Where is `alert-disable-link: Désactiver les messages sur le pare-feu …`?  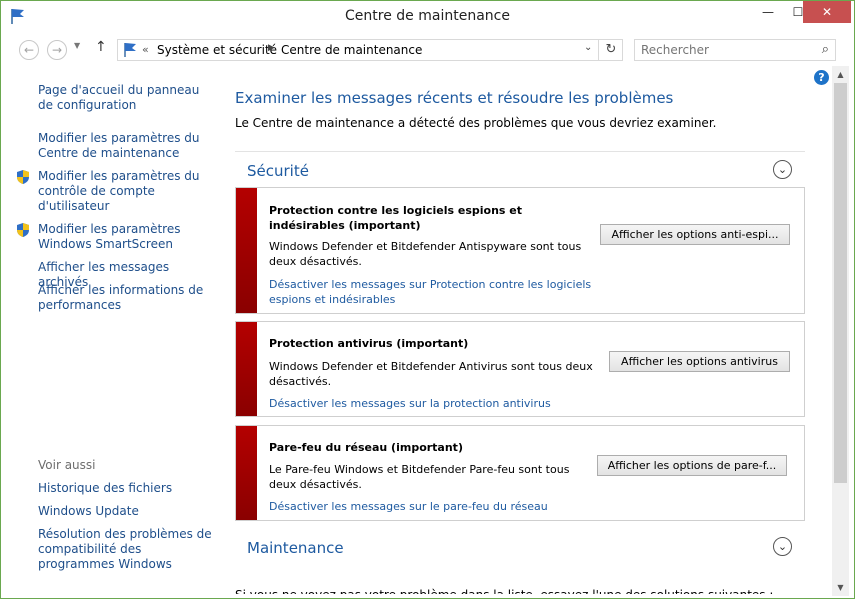
alert-disable-link: Désactiver les messages sur le pare-feu … is located at coordinates (434, 506).